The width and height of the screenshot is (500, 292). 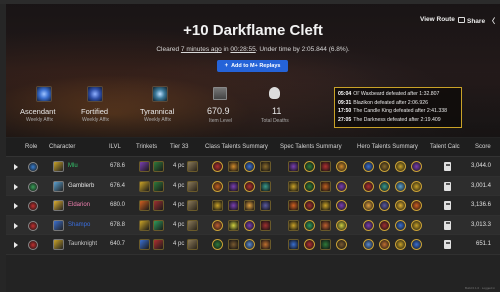 What do you see at coordinates (79, 225) in the screenshot?
I see `character-name: Shampo` at bounding box center [79, 225].